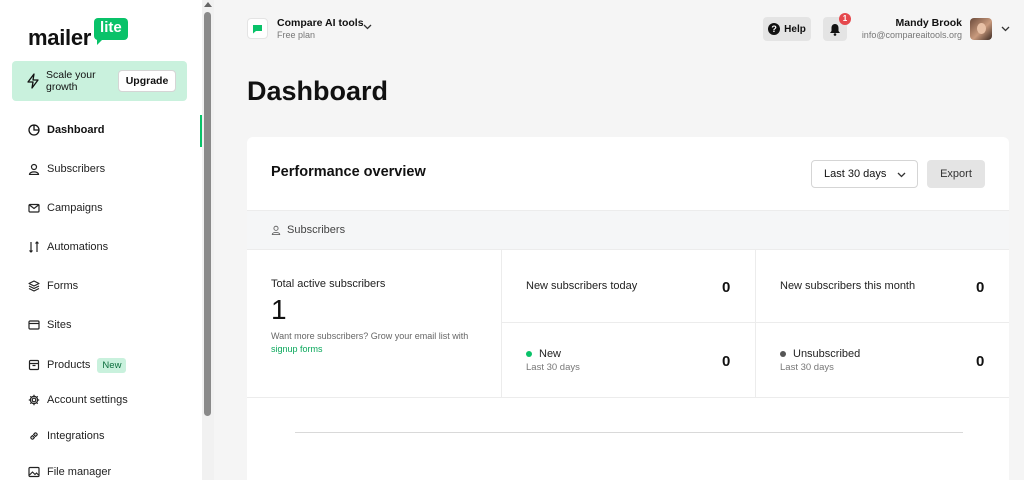 This screenshot has height=480, width=1024. I want to click on help-label: Help, so click(795, 29).